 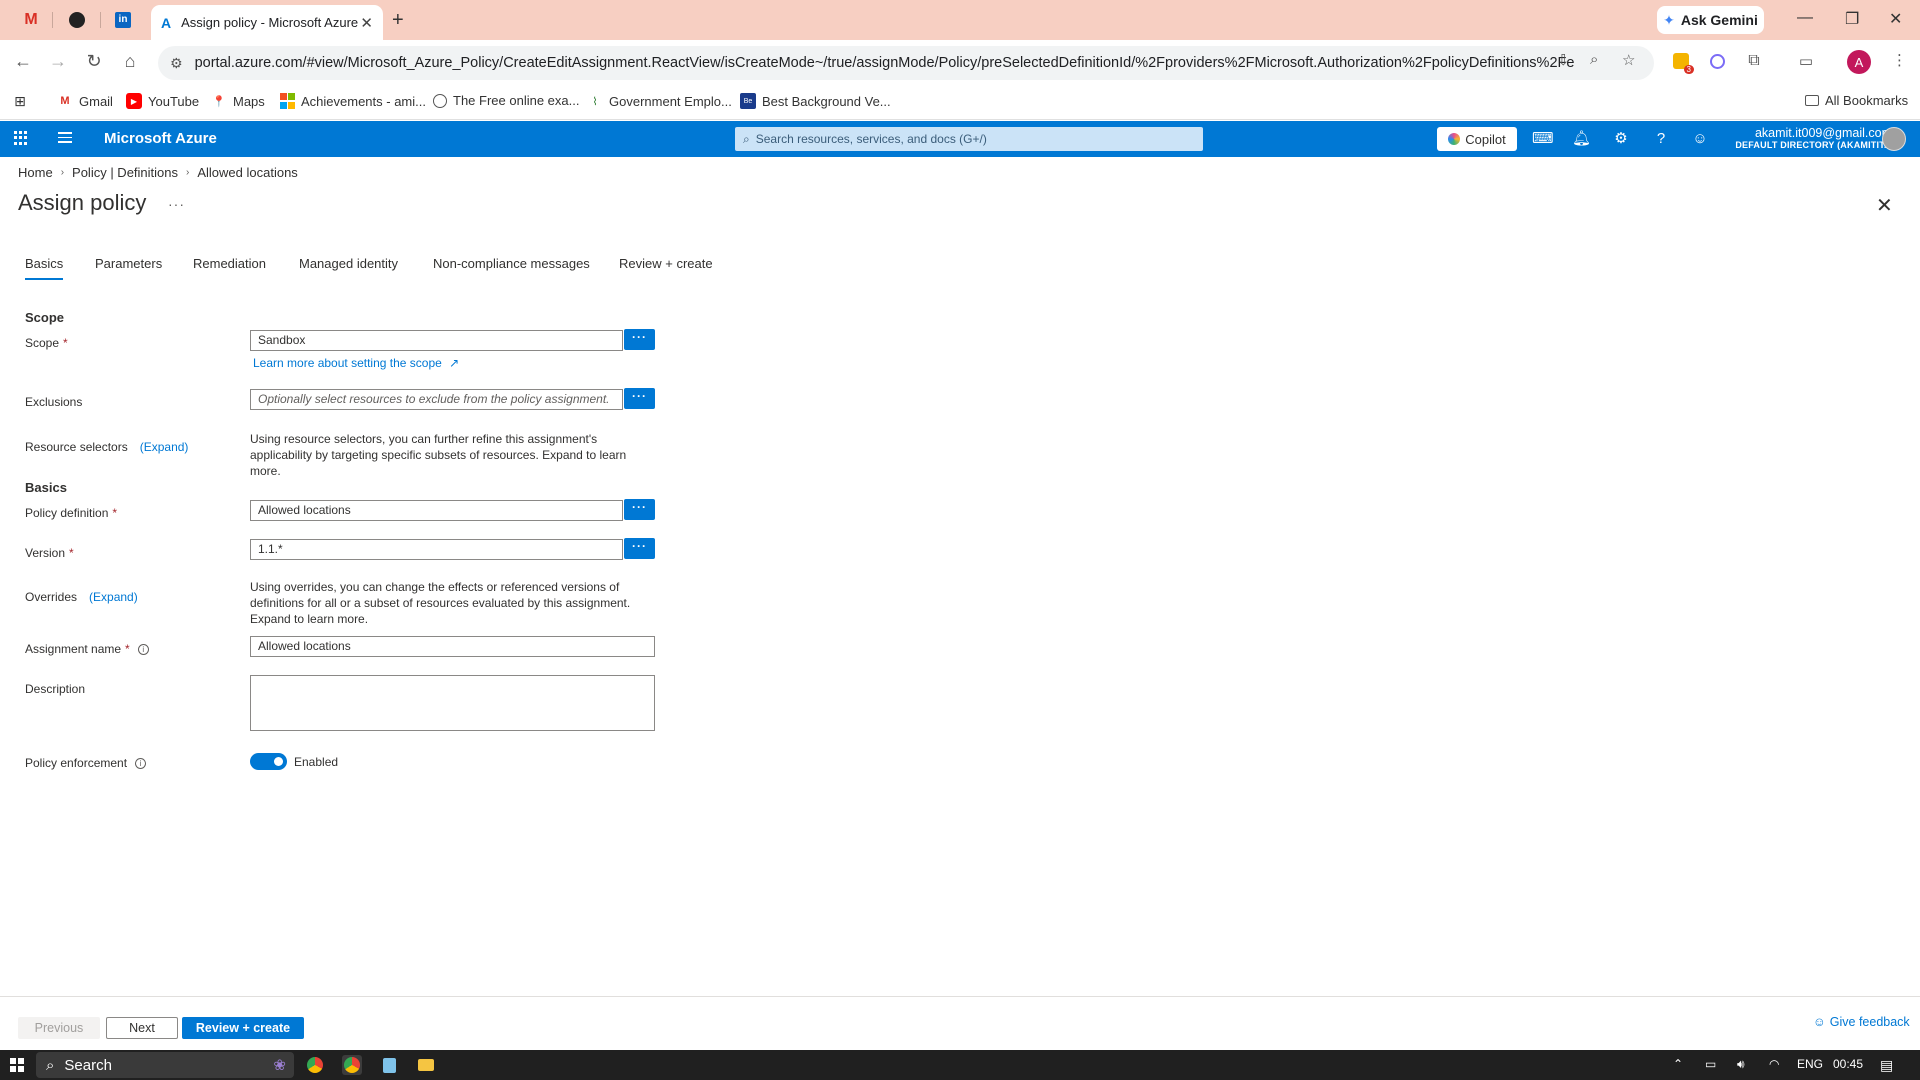 I want to click on azure-brand: Microsoft Azure, so click(x=160, y=138).